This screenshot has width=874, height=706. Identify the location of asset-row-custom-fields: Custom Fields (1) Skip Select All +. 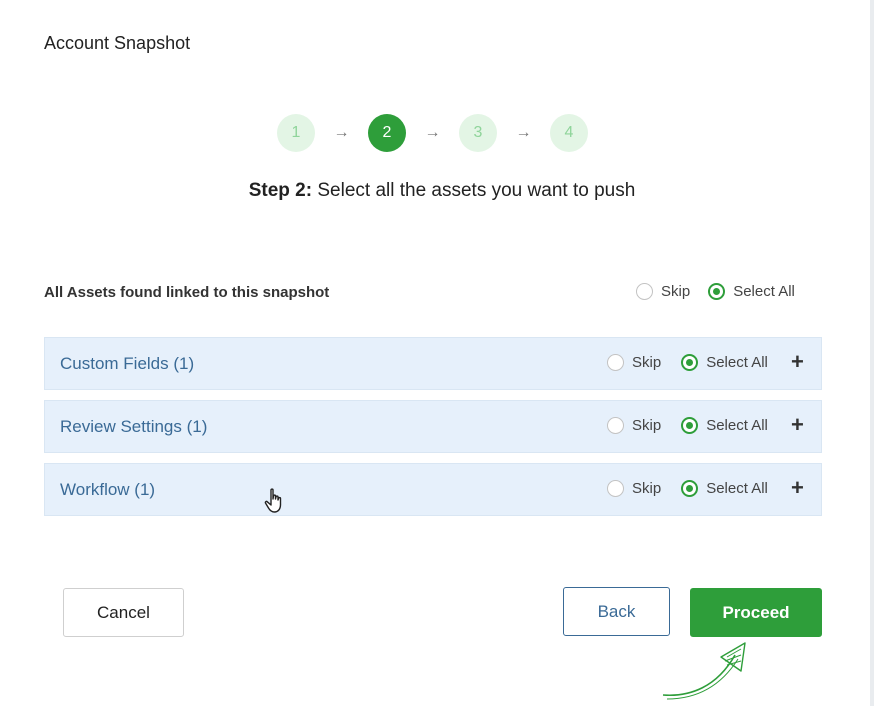
(433, 363).